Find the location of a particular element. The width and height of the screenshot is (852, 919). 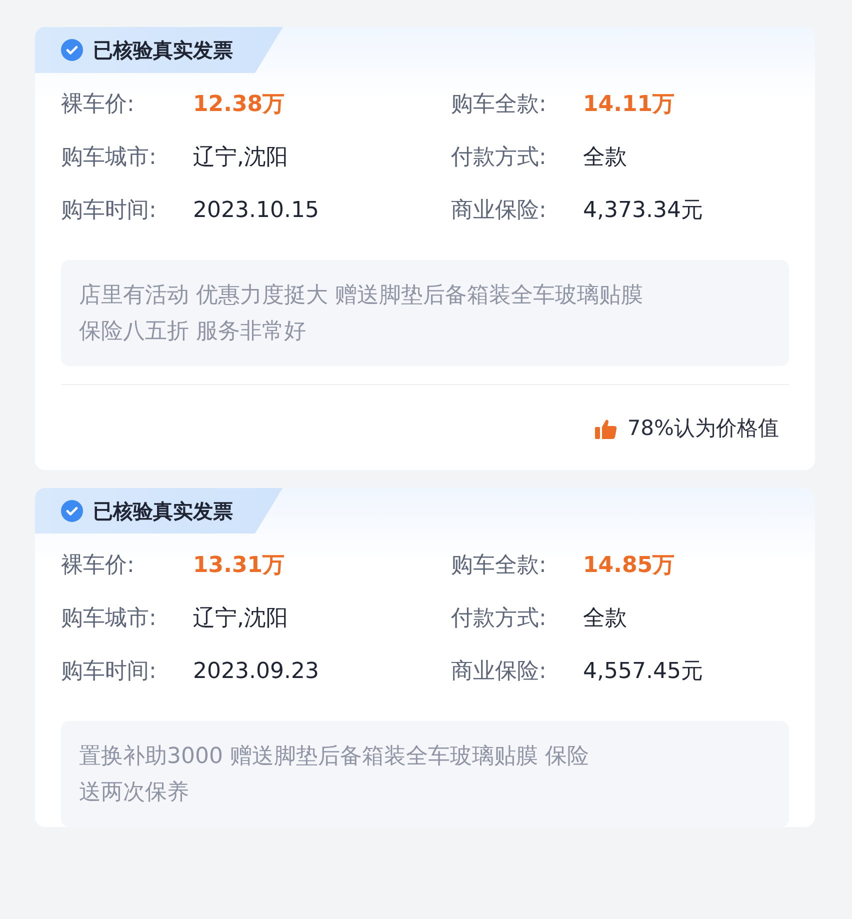

field-value: 12.38万 is located at coordinates (239, 105).